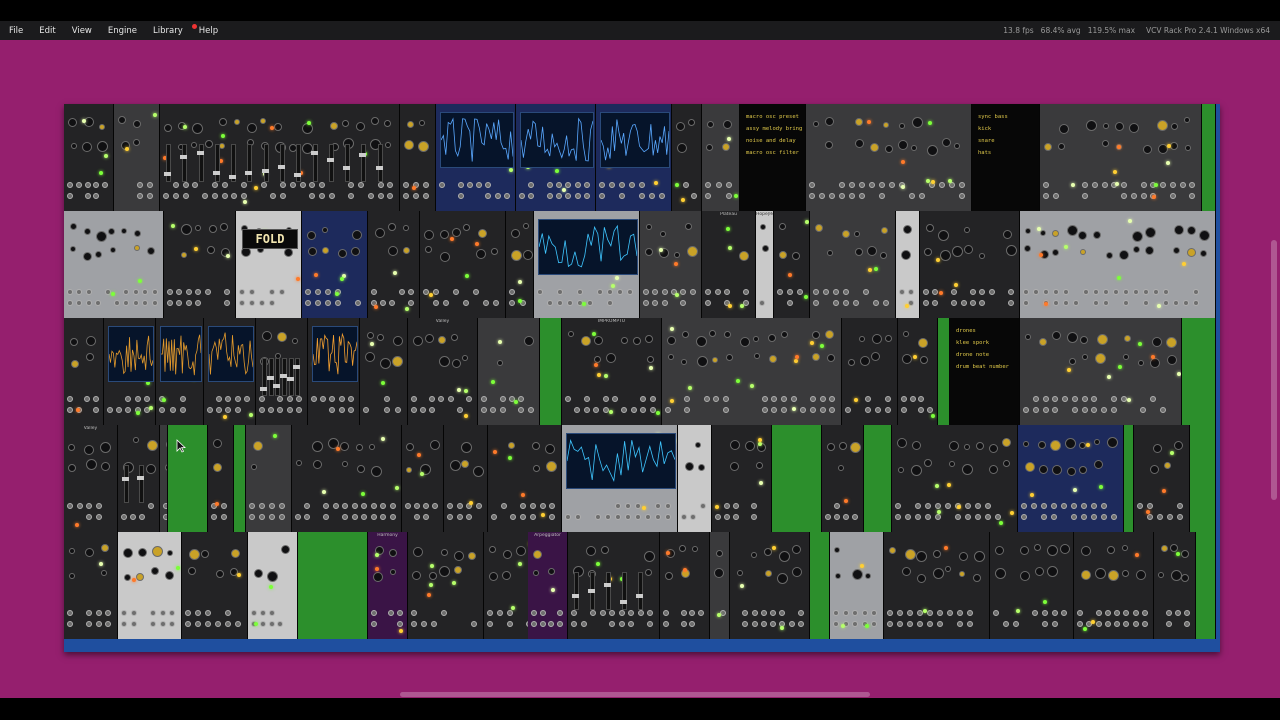 Image resolution: width=1280 pixels, height=720 pixels. Describe the element at coordinates (612, 371) in the screenshot. I see `module-panel: IMPROMPTU` at that location.